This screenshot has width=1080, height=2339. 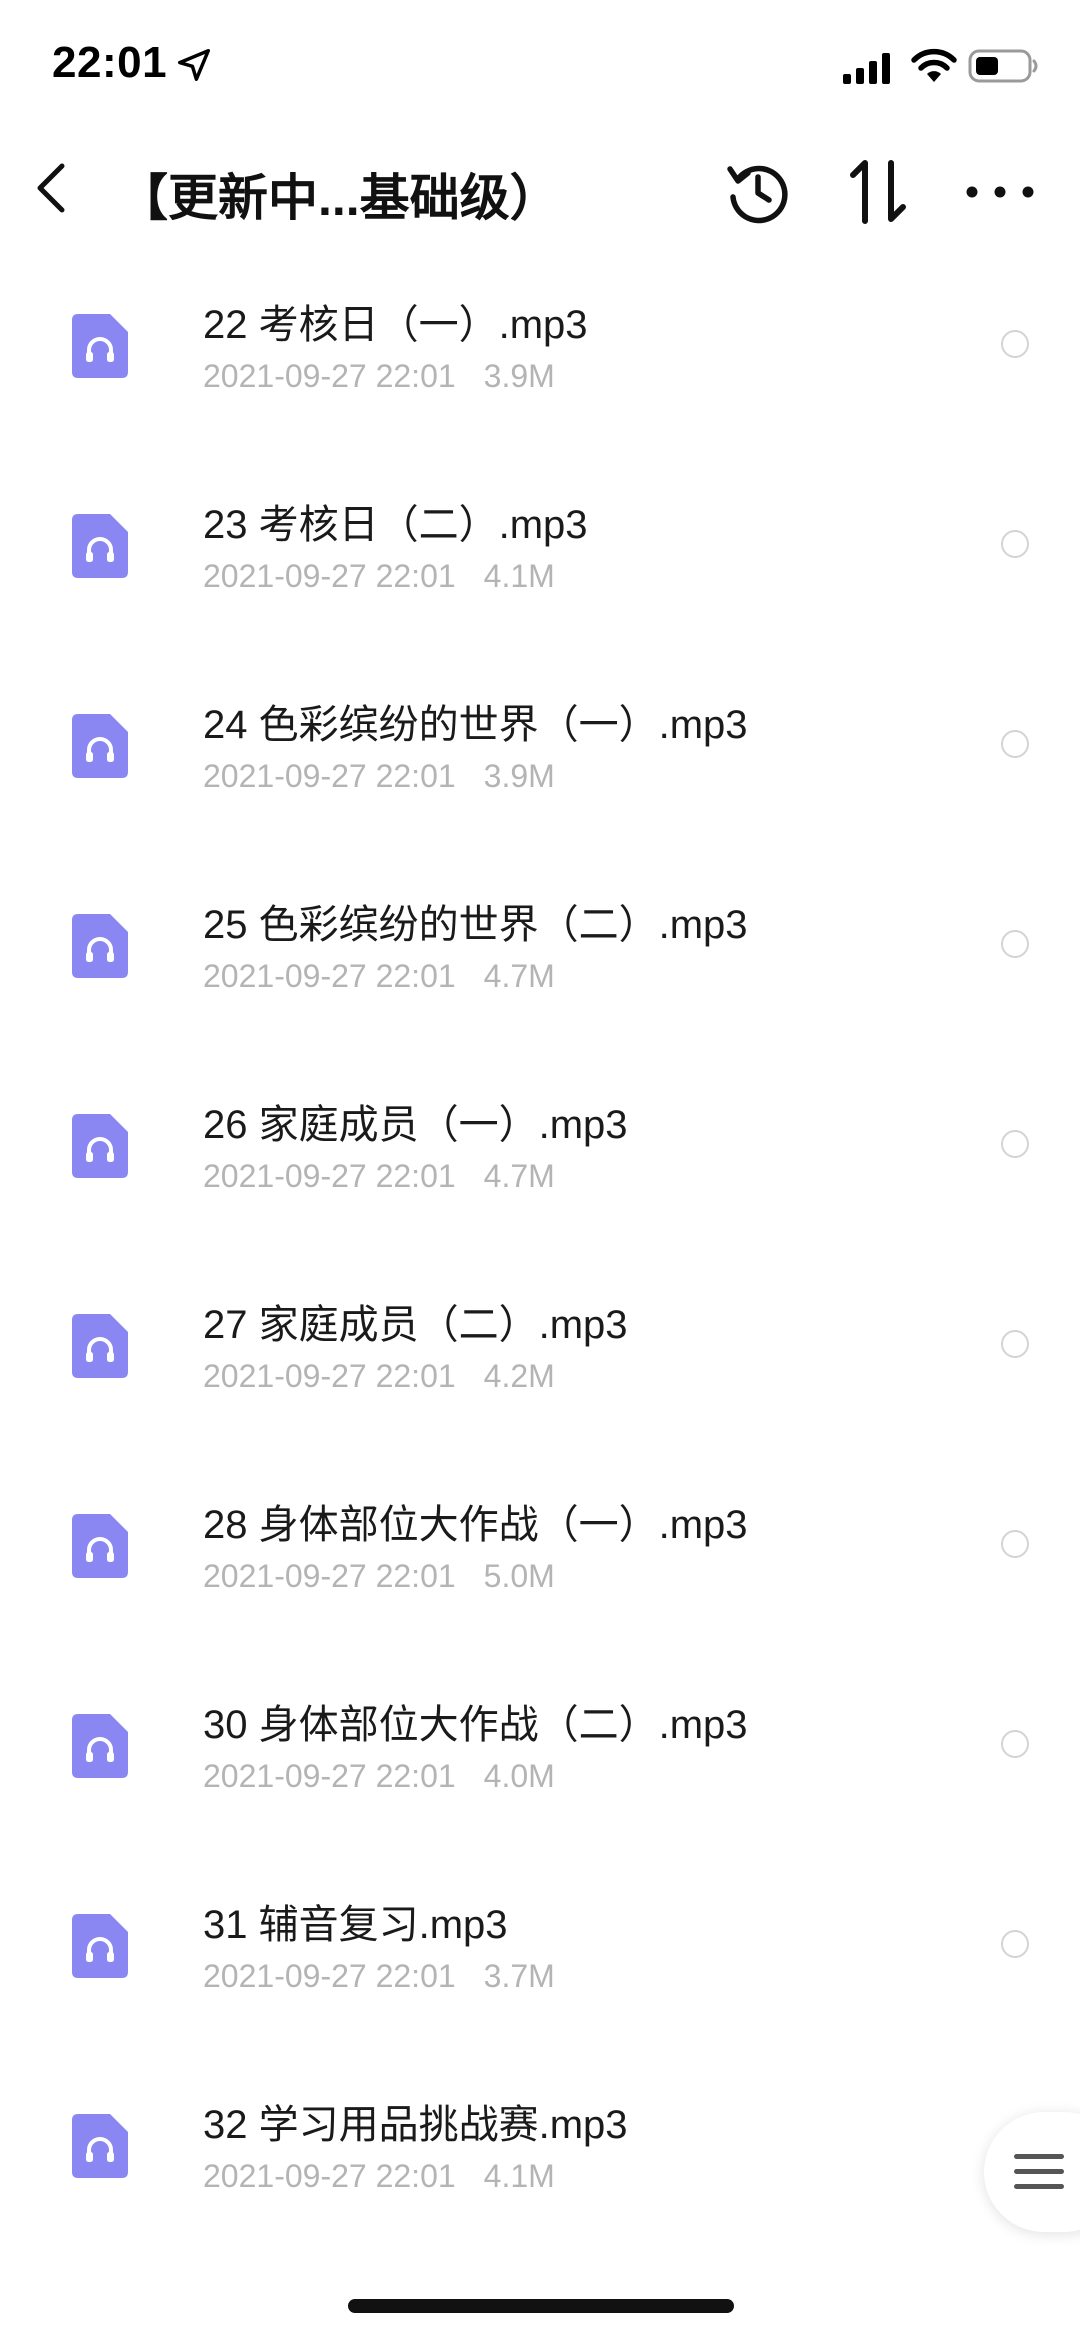 I want to click on status-bar: 22:01, so click(x=540, y=65).